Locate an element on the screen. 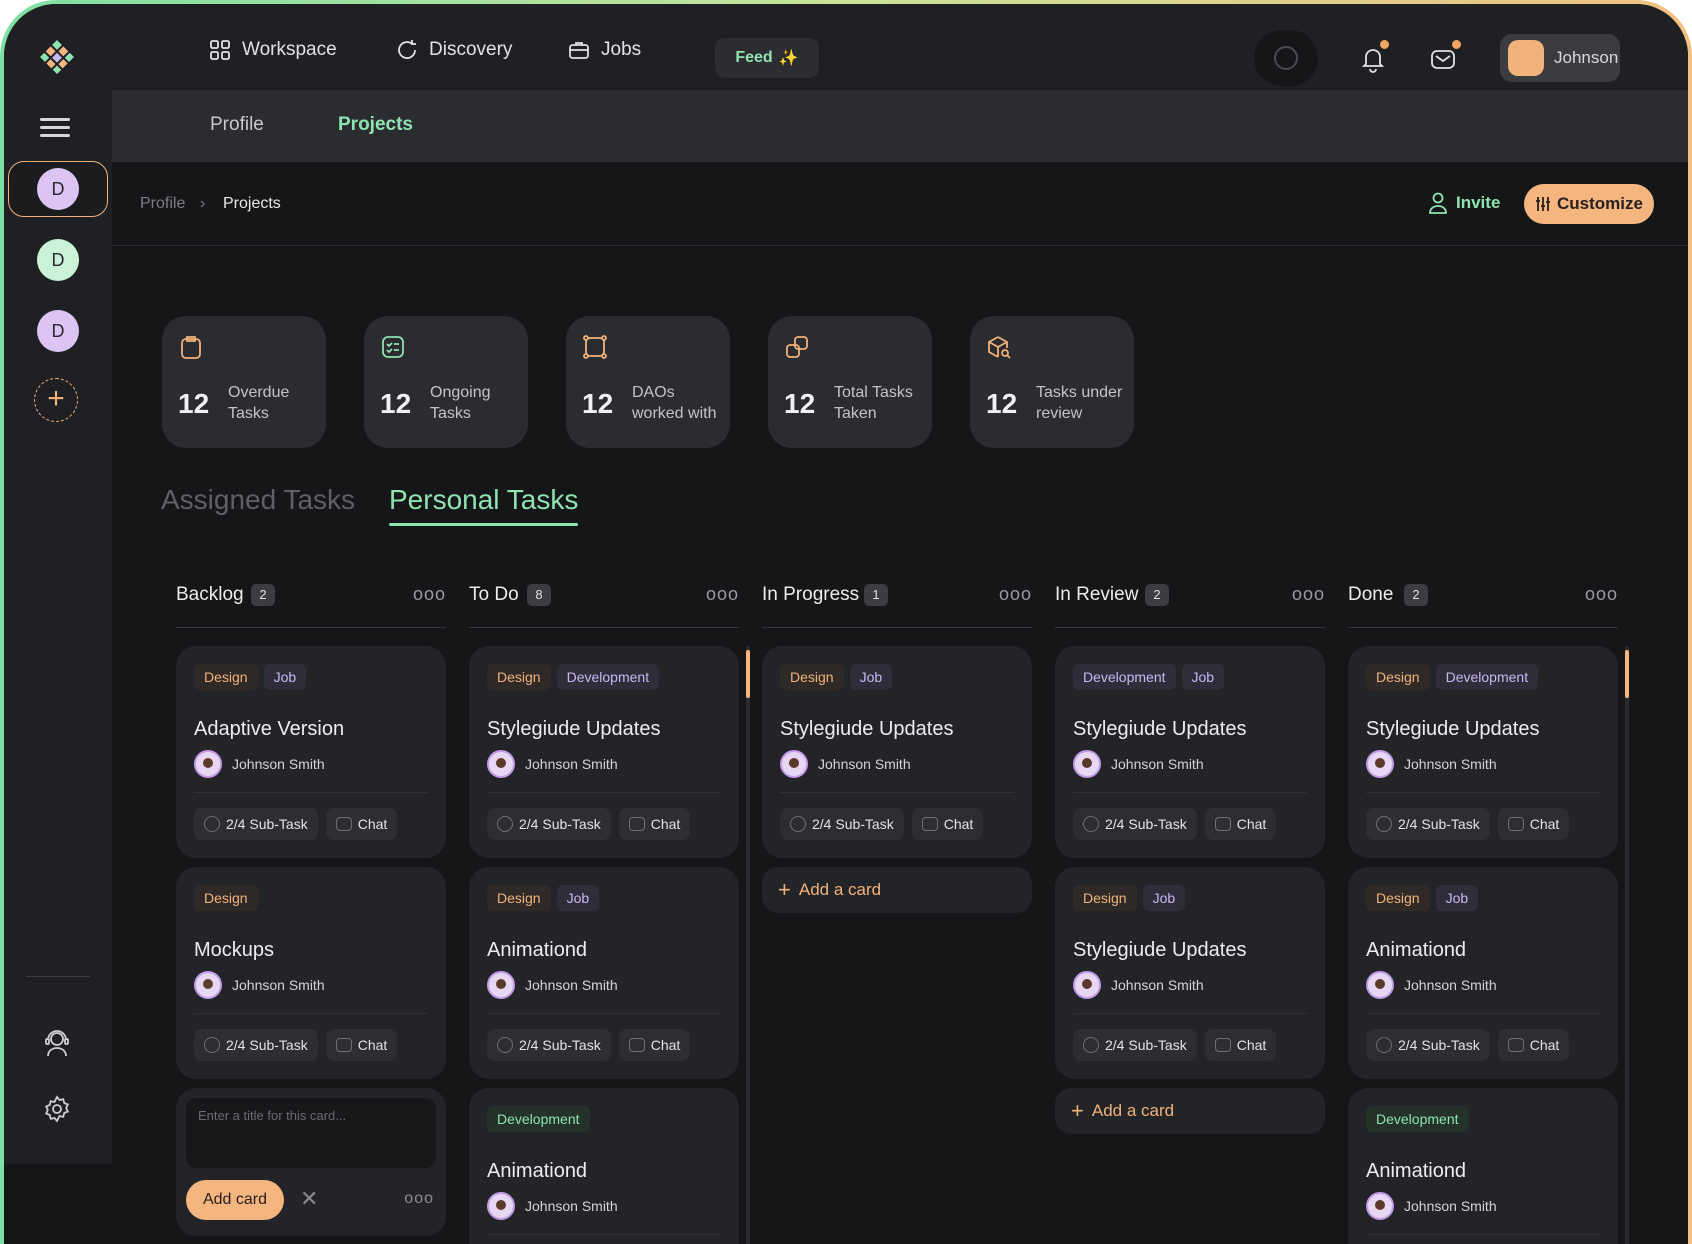  add-card-button: Add card is located at coordinates (235, 1200).